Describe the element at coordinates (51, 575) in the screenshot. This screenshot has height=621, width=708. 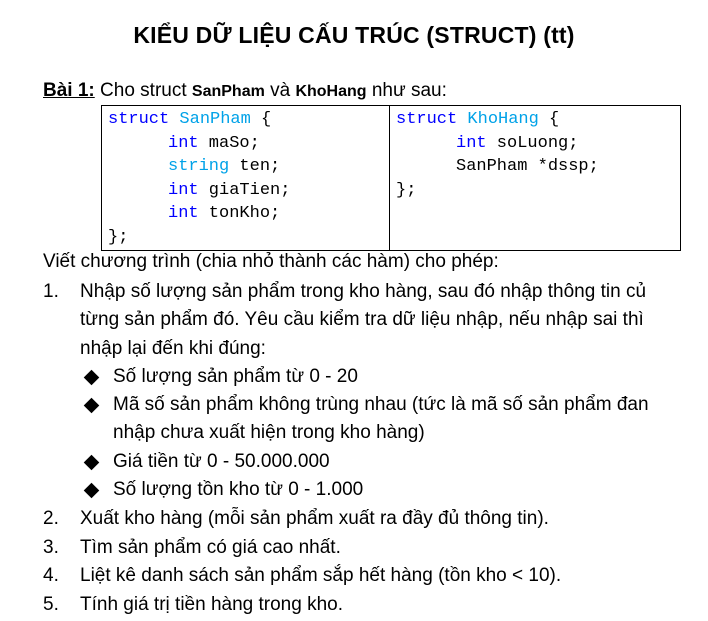
I see `item-number: 4.` at that location.